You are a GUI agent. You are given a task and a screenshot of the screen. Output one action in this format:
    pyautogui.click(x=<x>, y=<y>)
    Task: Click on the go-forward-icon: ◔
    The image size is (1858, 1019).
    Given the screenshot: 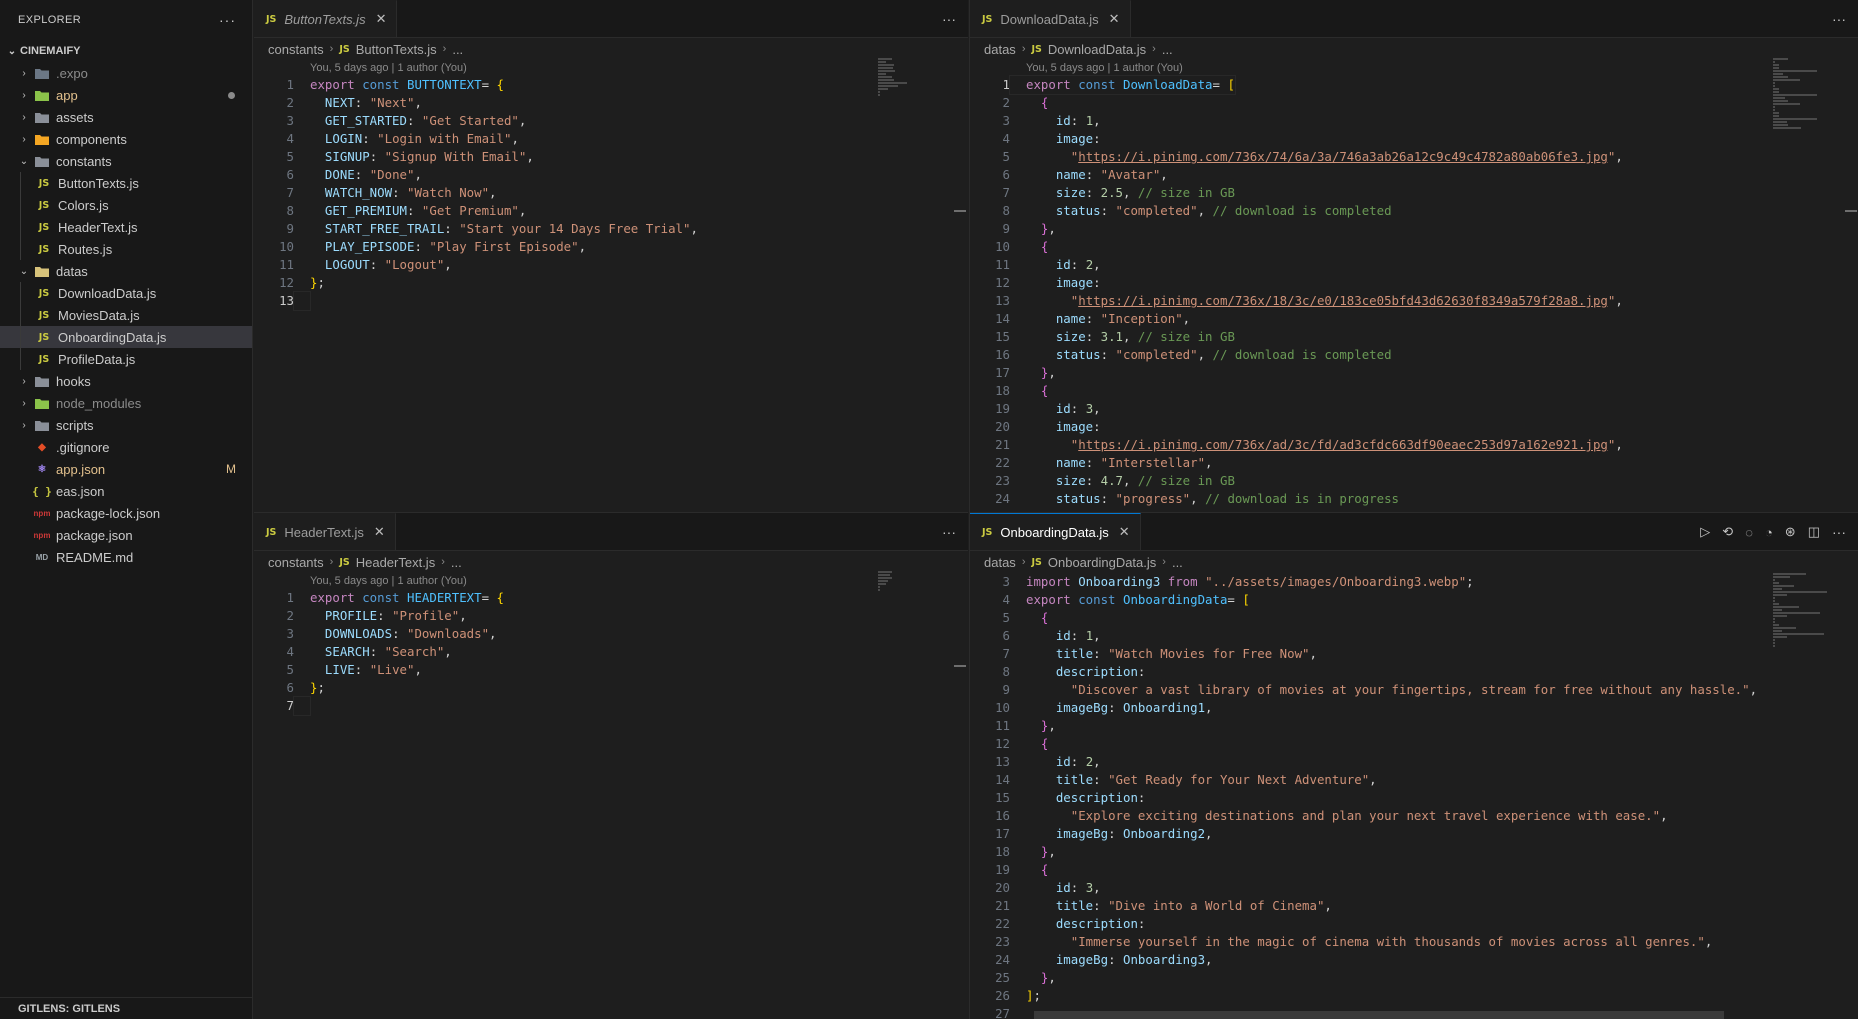 What is the action you would take?
    pyautogui.click(x=1769, y=532)
    